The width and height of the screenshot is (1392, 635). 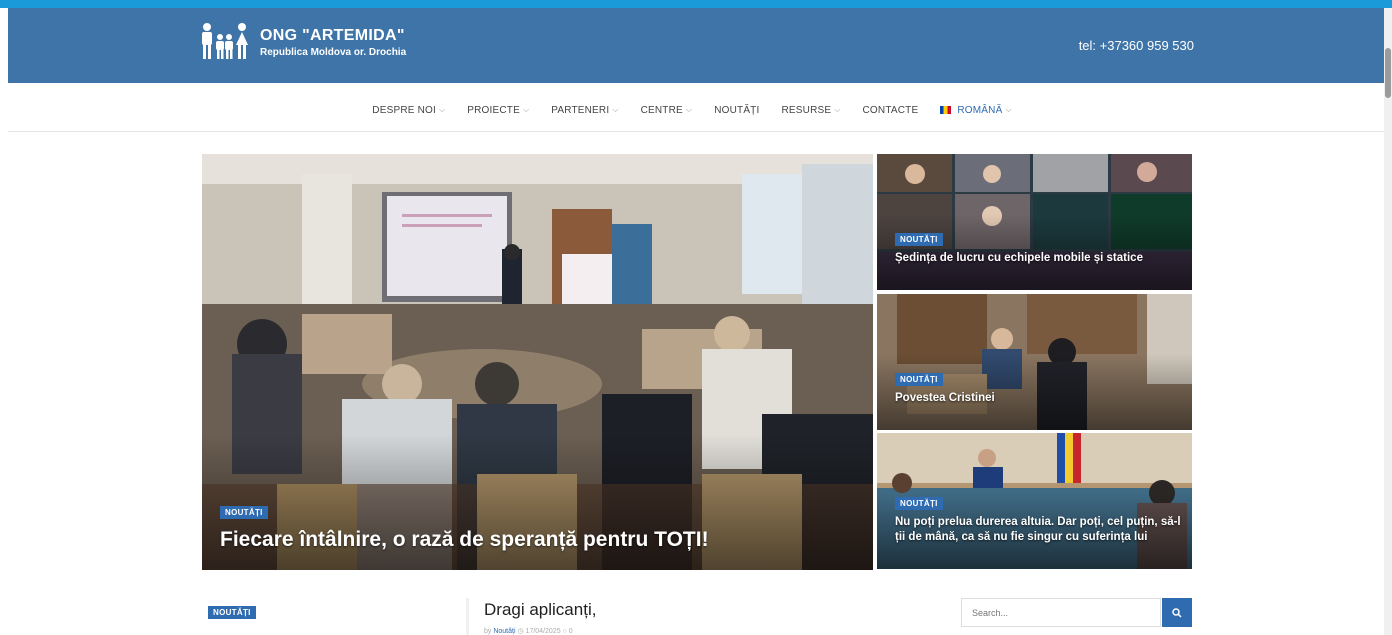 I want to click on comment-icon: ○ 0, so click(x=567, y=631).